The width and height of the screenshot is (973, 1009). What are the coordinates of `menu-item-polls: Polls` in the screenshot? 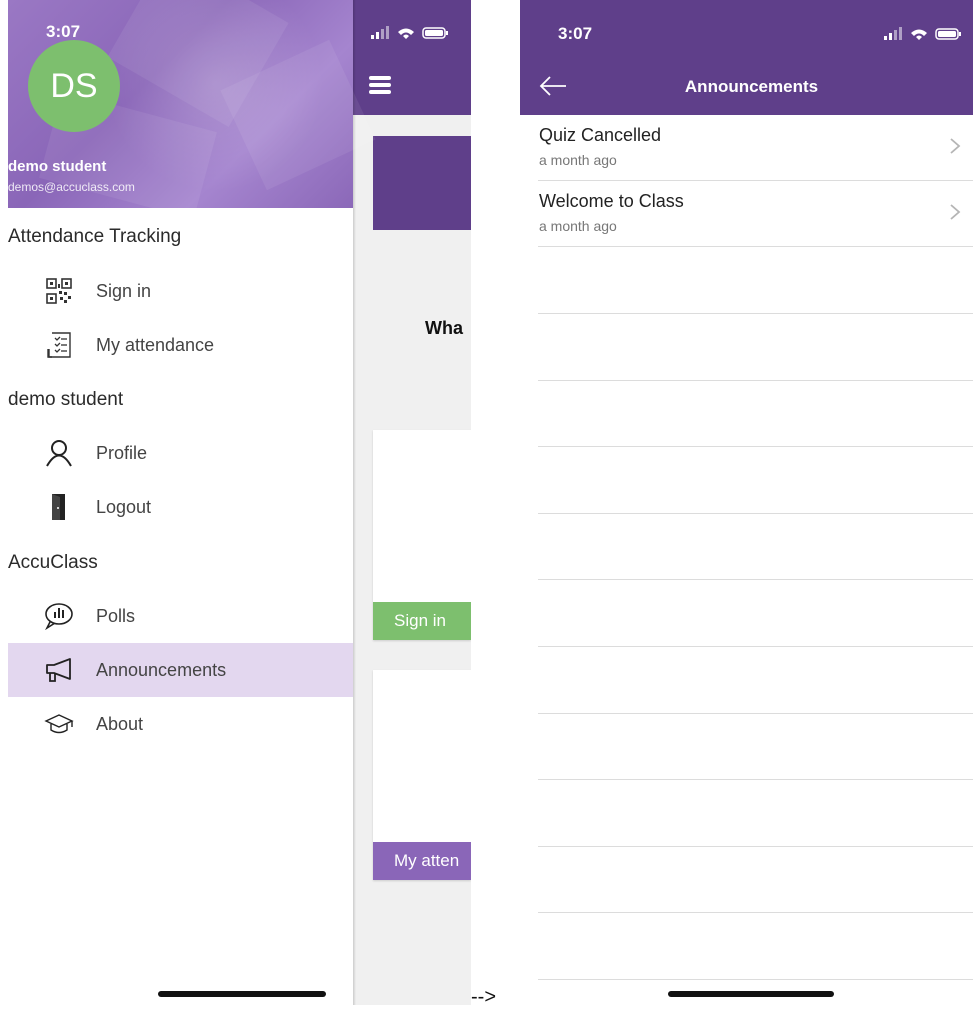 It's located at (180, 616).